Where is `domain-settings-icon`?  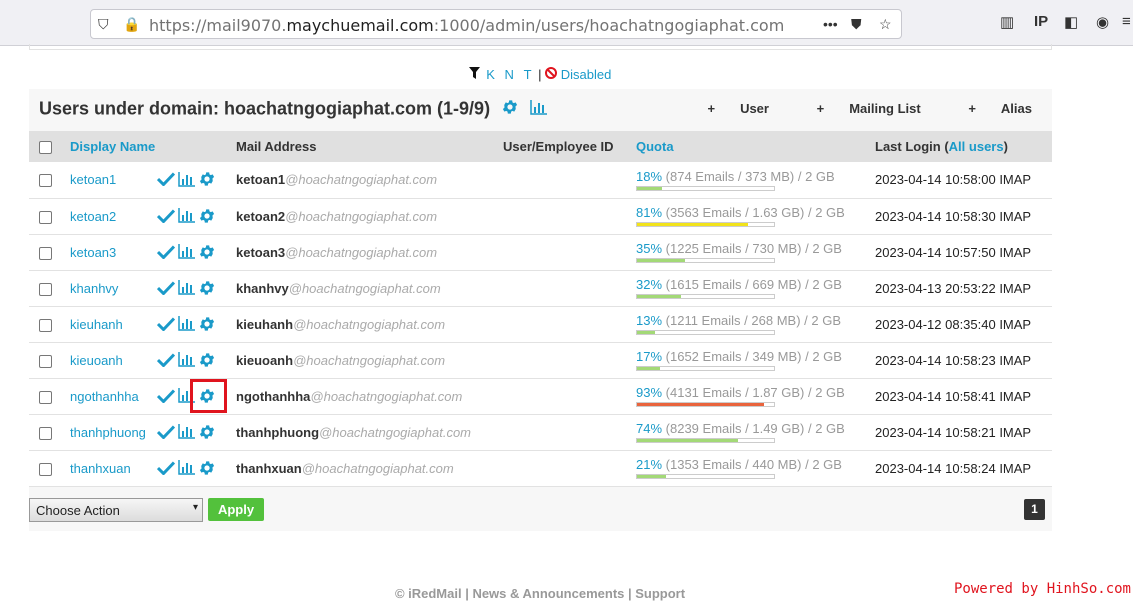 domain-settings-icon is located at coordinates (512, 110).